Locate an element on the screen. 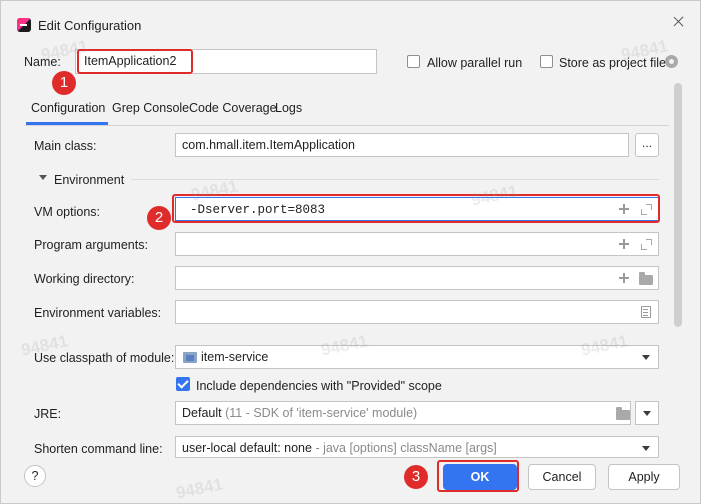  title-bar: Edit Configuration is located at coordinates (350, 23).